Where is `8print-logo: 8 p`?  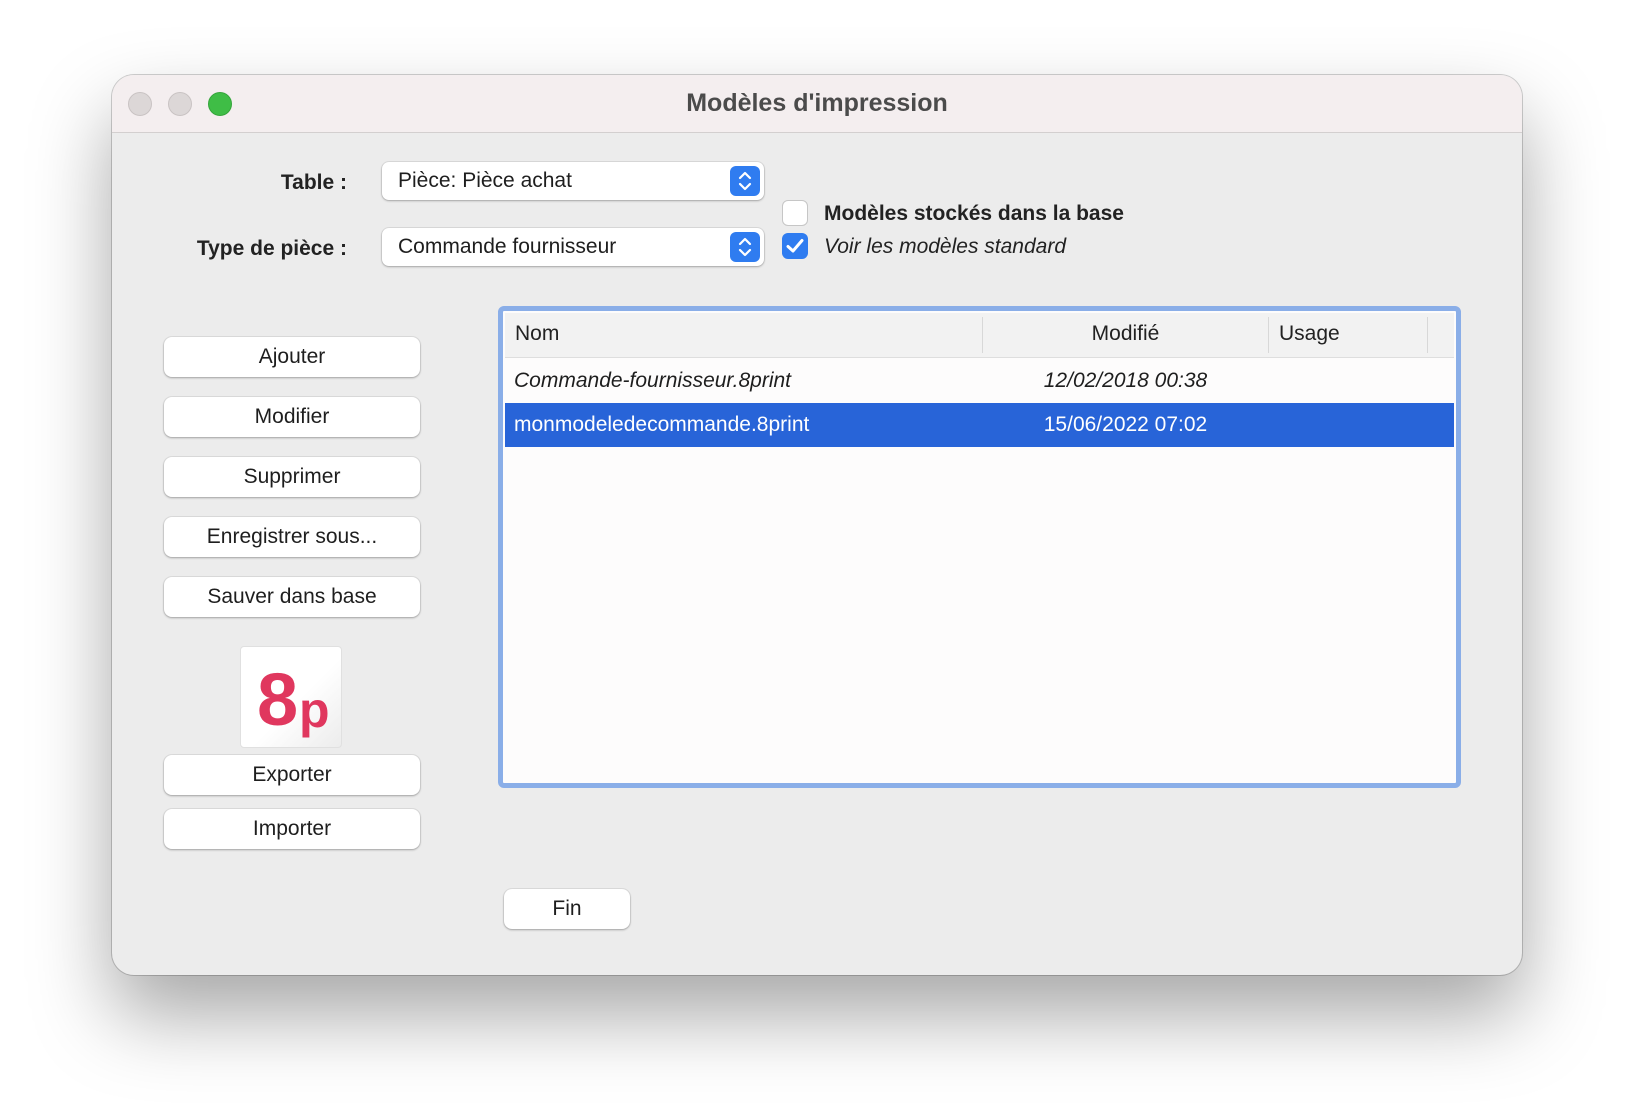 8print-logo: 8 p is located at coordinates (291, 697).